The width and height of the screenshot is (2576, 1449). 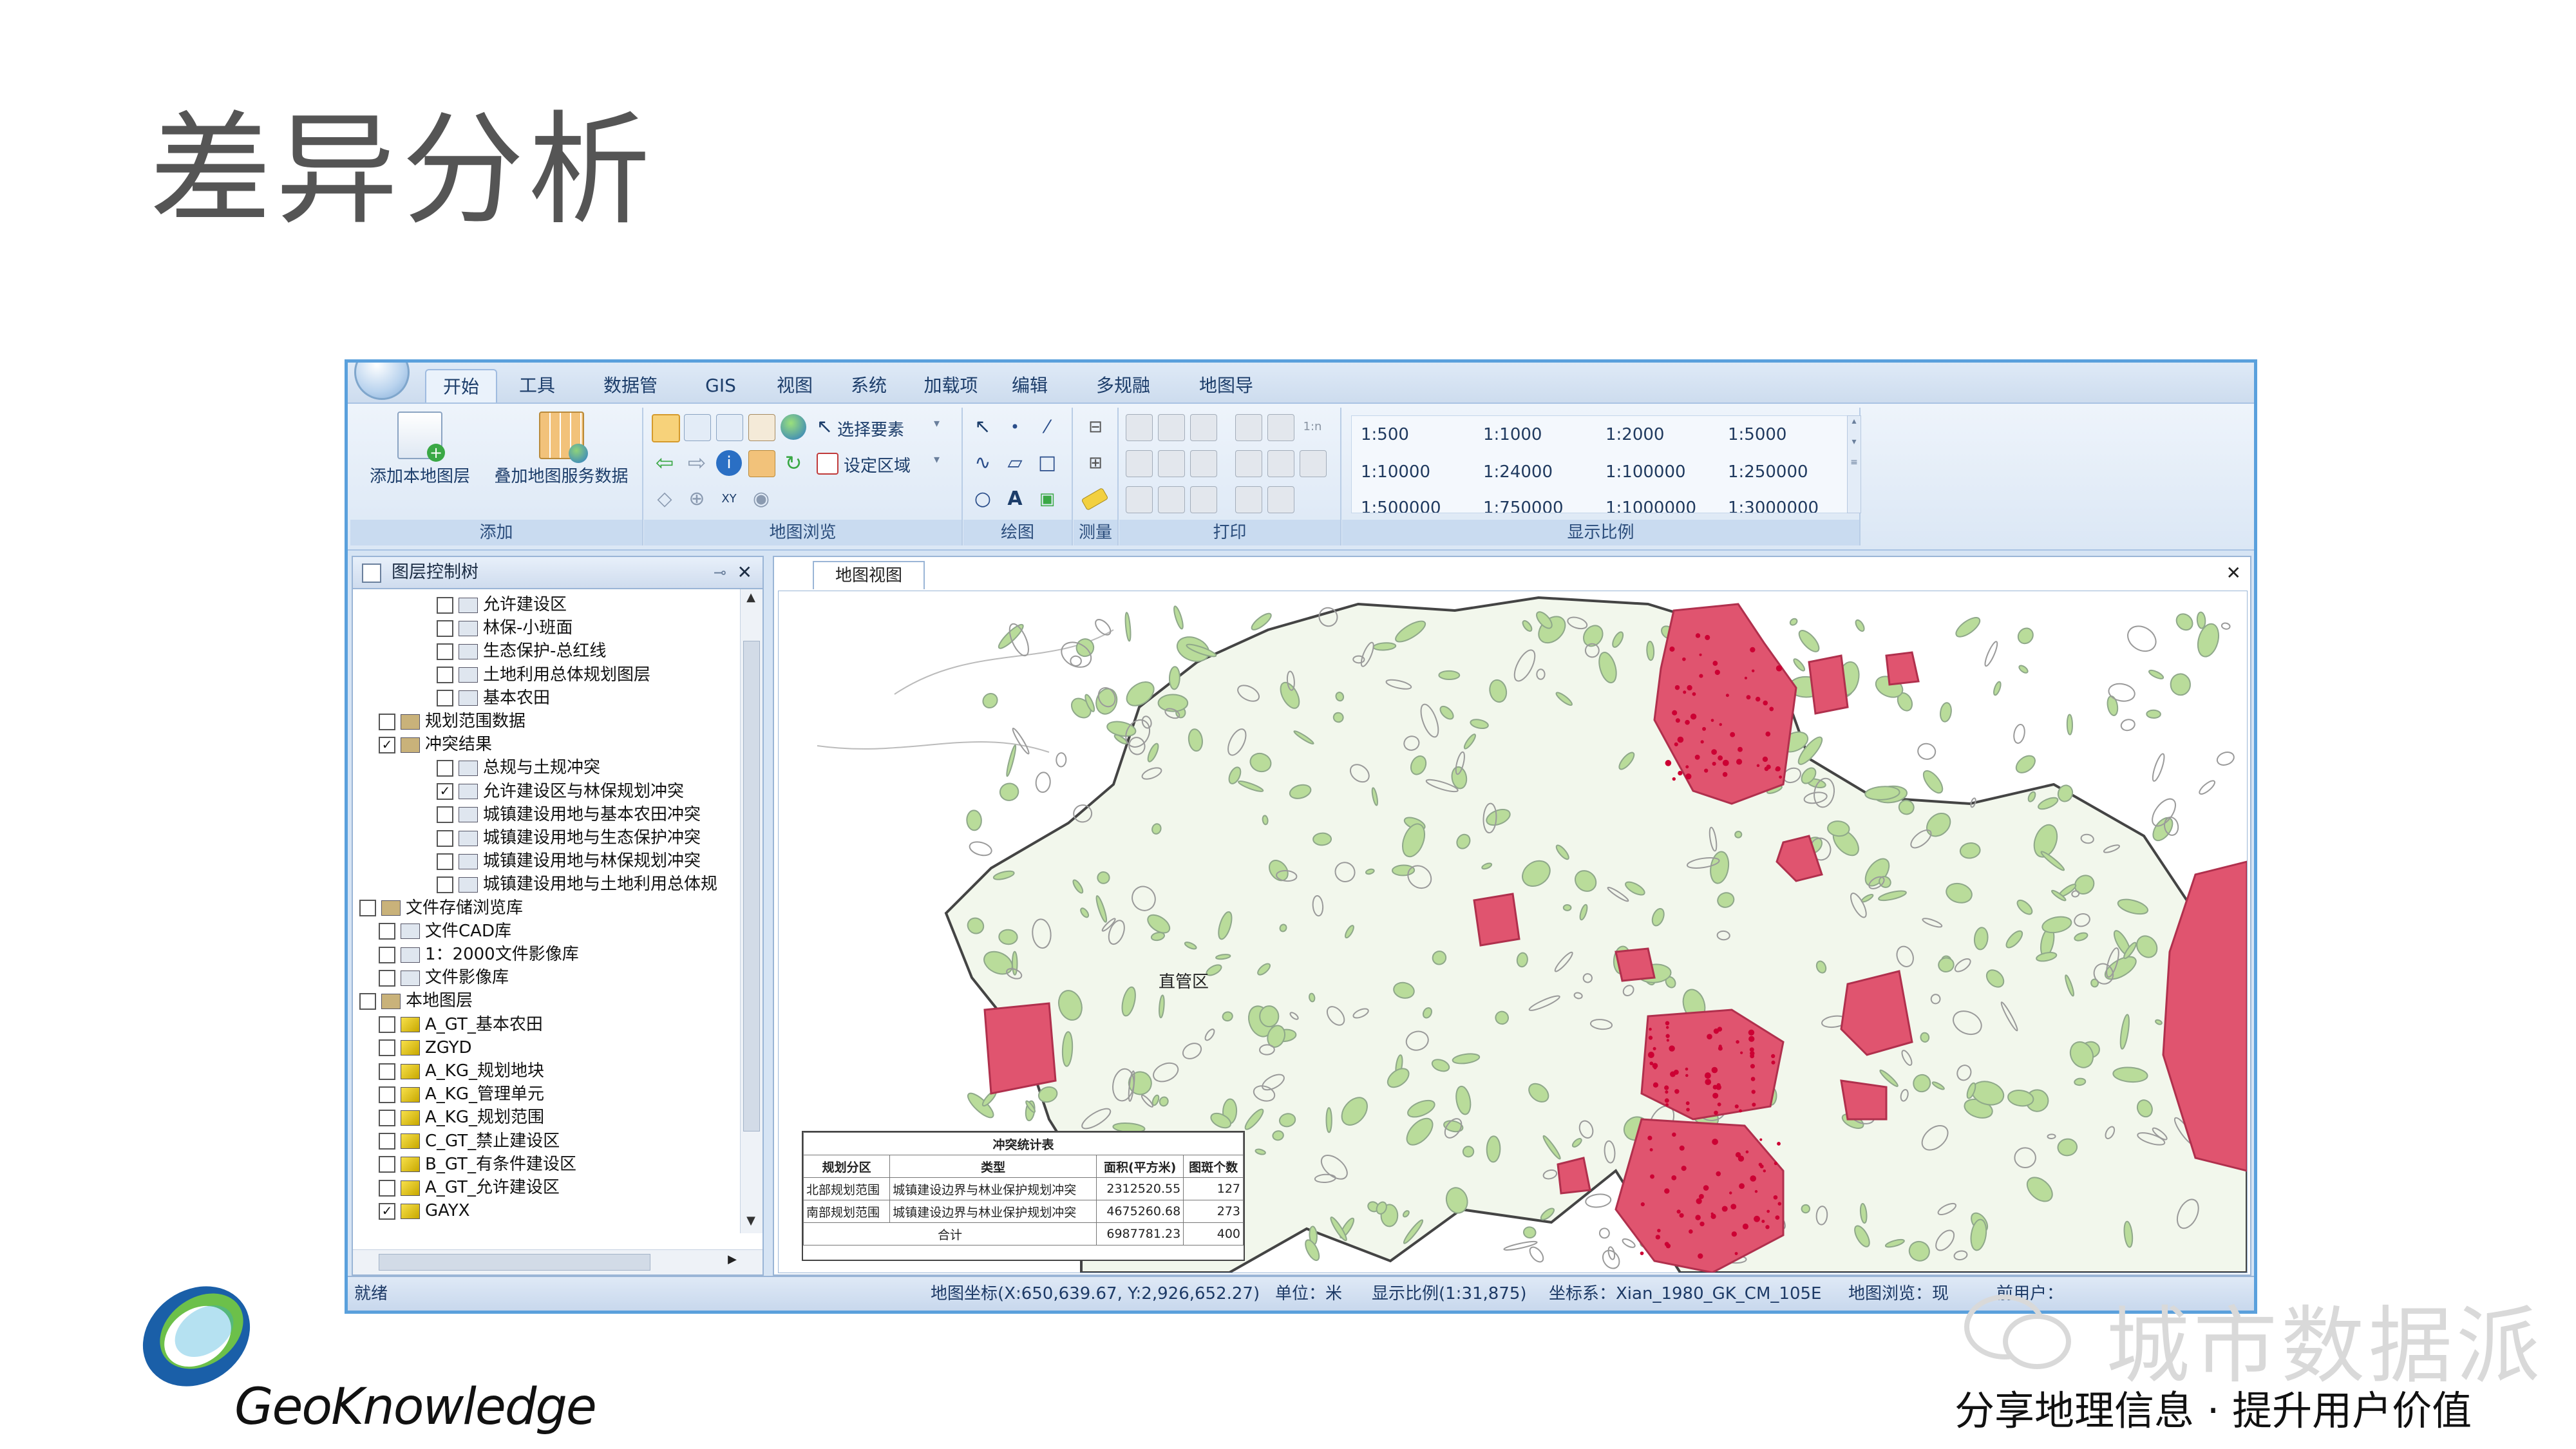 What do you see at coordinates (745, 572) in the screenshot?
I see `close-icon: ✕` at bounding box center [745, 572].